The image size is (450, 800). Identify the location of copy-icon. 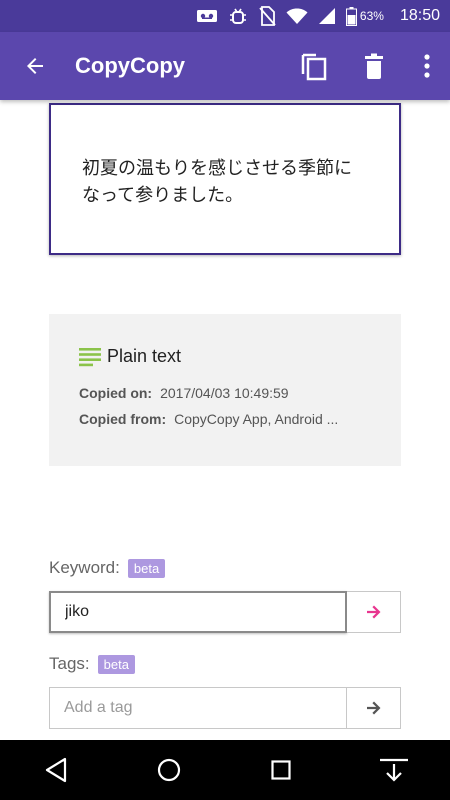
(314, 67).